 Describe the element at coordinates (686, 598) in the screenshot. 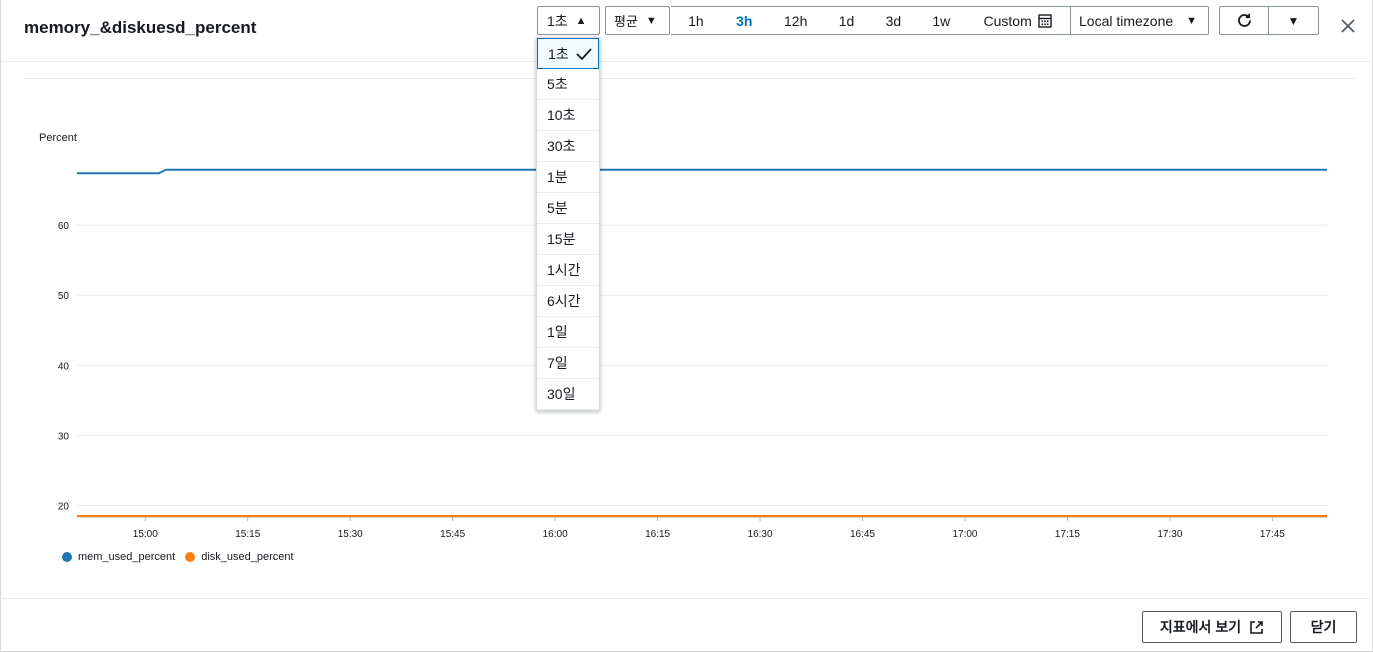

I see `footer-divider` at that location.